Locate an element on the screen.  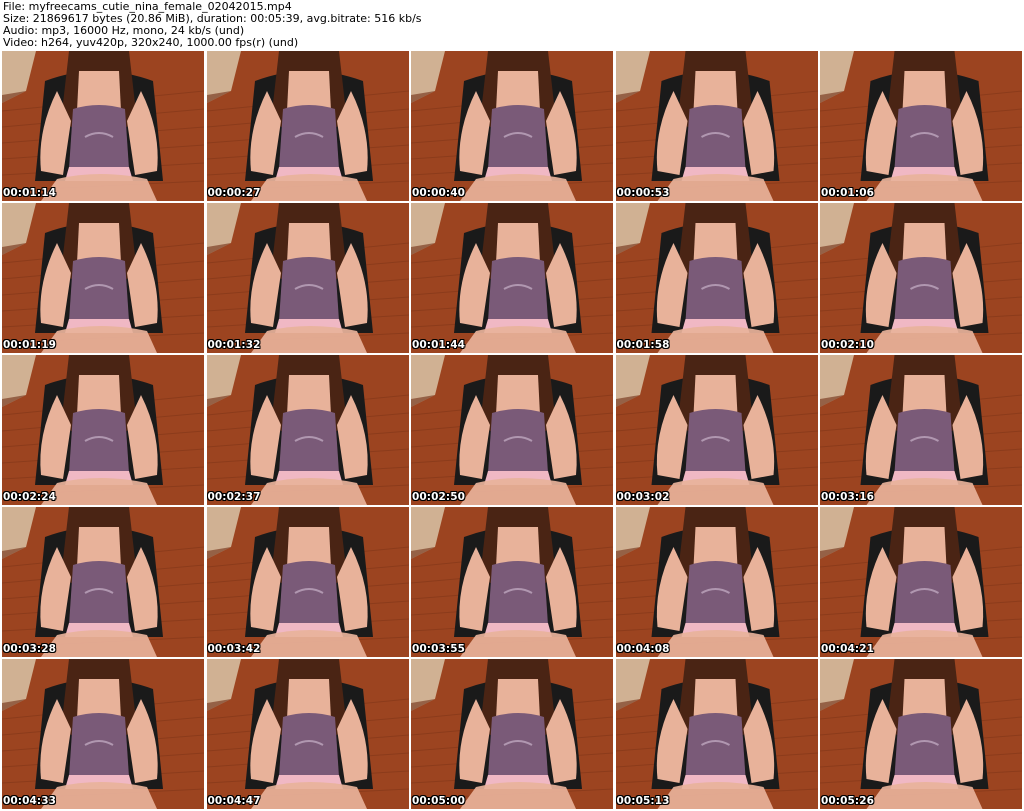
thumbnail-timestamp: 00:04:21 is located at coordinates (848, 649).